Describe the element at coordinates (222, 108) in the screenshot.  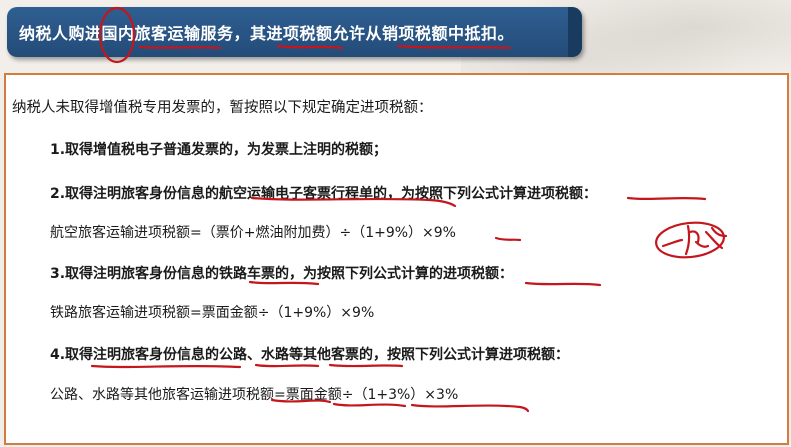
I see `intro-text: 纳税人未取得增值税专用发票的，暂按照以下规定确定进项税额：` at that location.